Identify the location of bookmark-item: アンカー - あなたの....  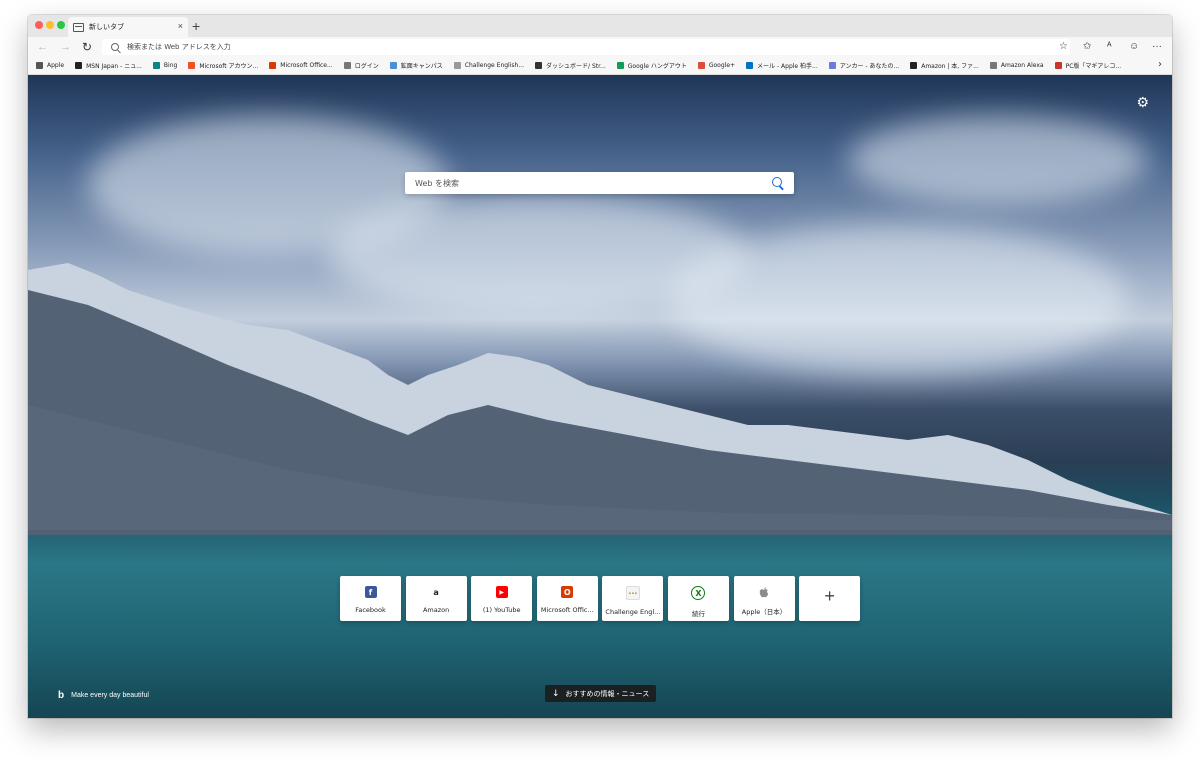
(863, 65).